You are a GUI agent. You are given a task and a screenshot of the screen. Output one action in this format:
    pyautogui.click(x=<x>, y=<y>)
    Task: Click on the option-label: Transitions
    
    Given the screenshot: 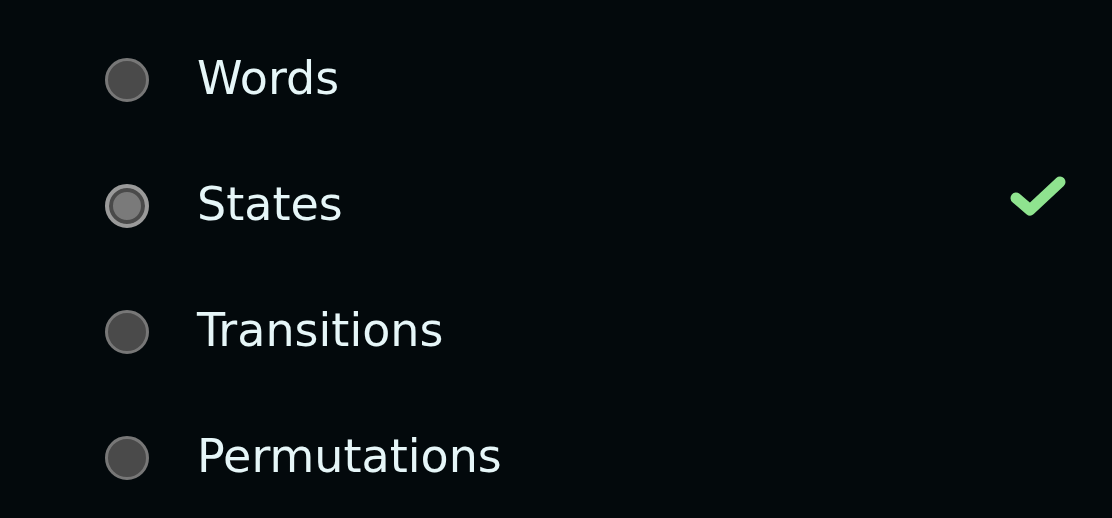 What is the action you would take?
    pyautogui.click(x=320, y=330)
    